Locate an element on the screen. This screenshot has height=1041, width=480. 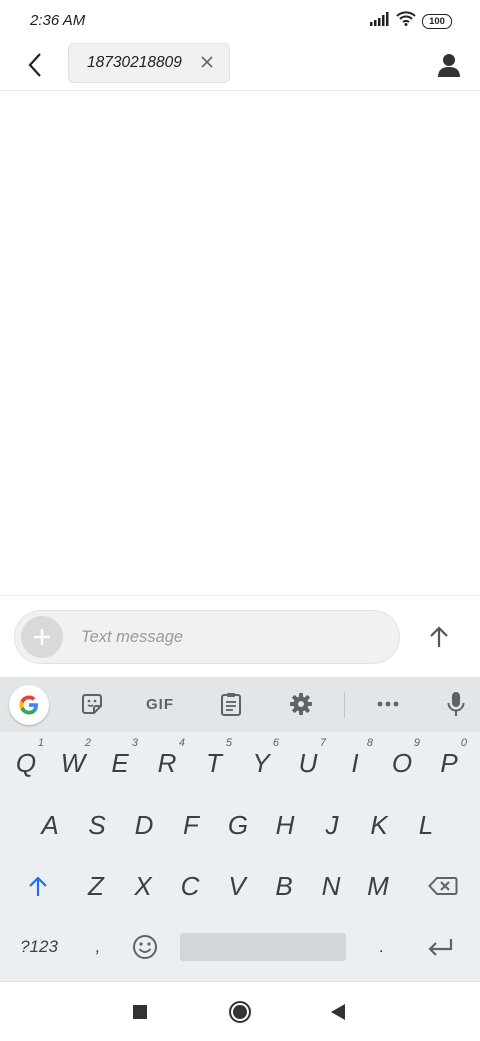
key-u: U7 is located at coordinates (308, 762).